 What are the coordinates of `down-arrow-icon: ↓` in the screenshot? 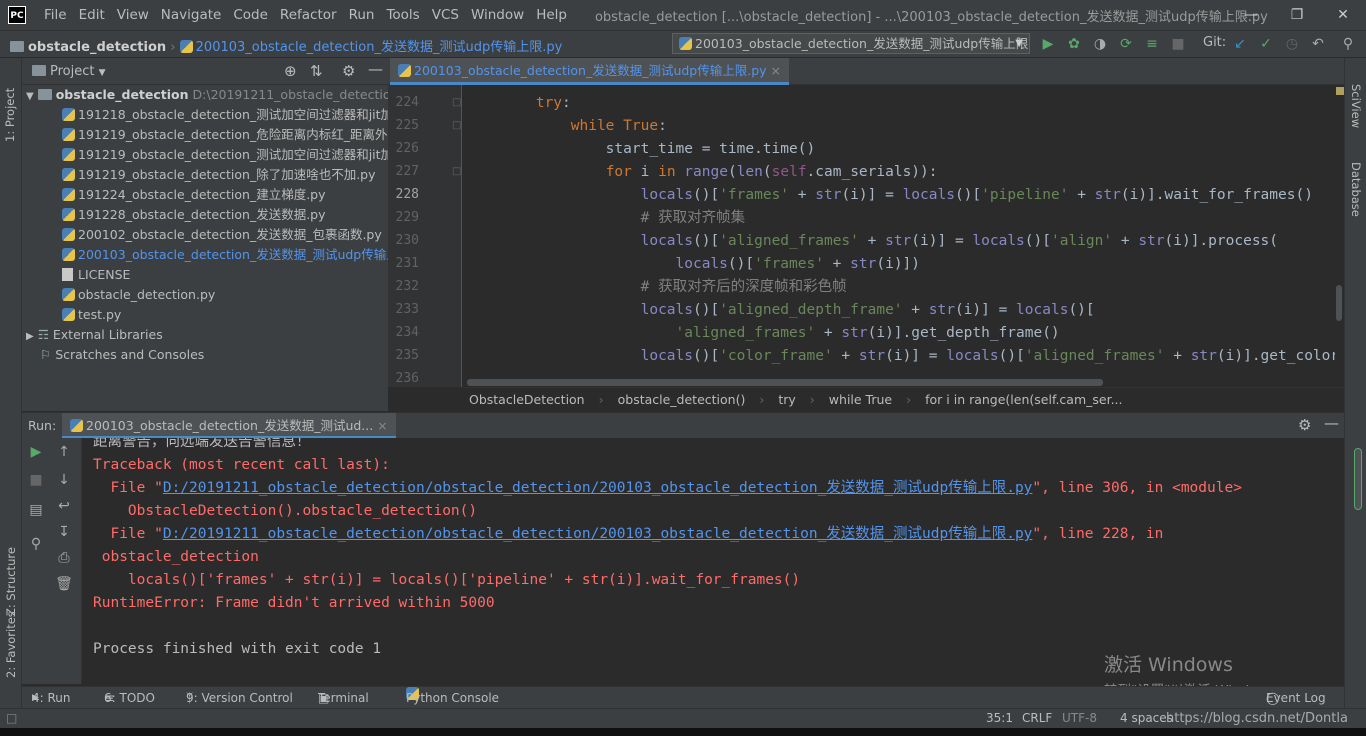 It's located at (64, 480).